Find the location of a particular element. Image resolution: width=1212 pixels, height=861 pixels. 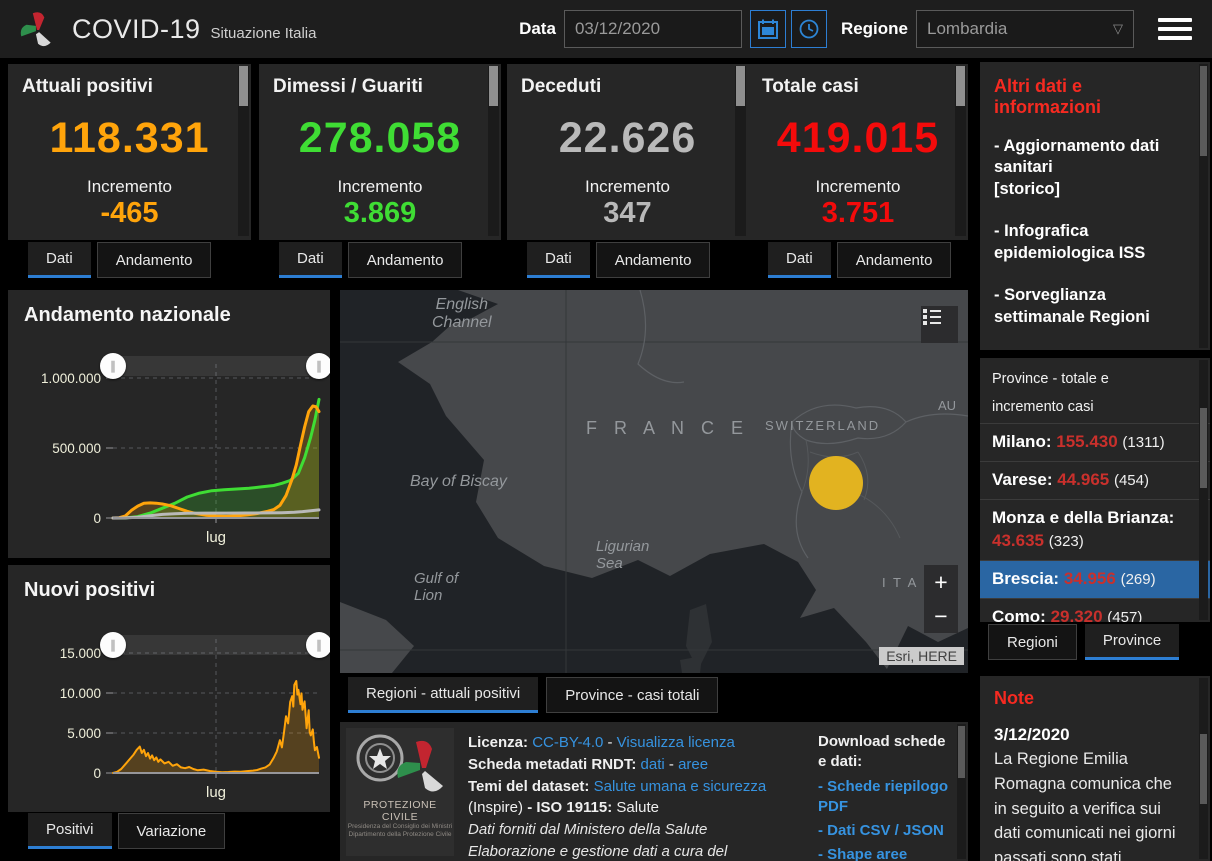

licenza-link: CC-BY-4.0 is located at coordinates (567, 742).